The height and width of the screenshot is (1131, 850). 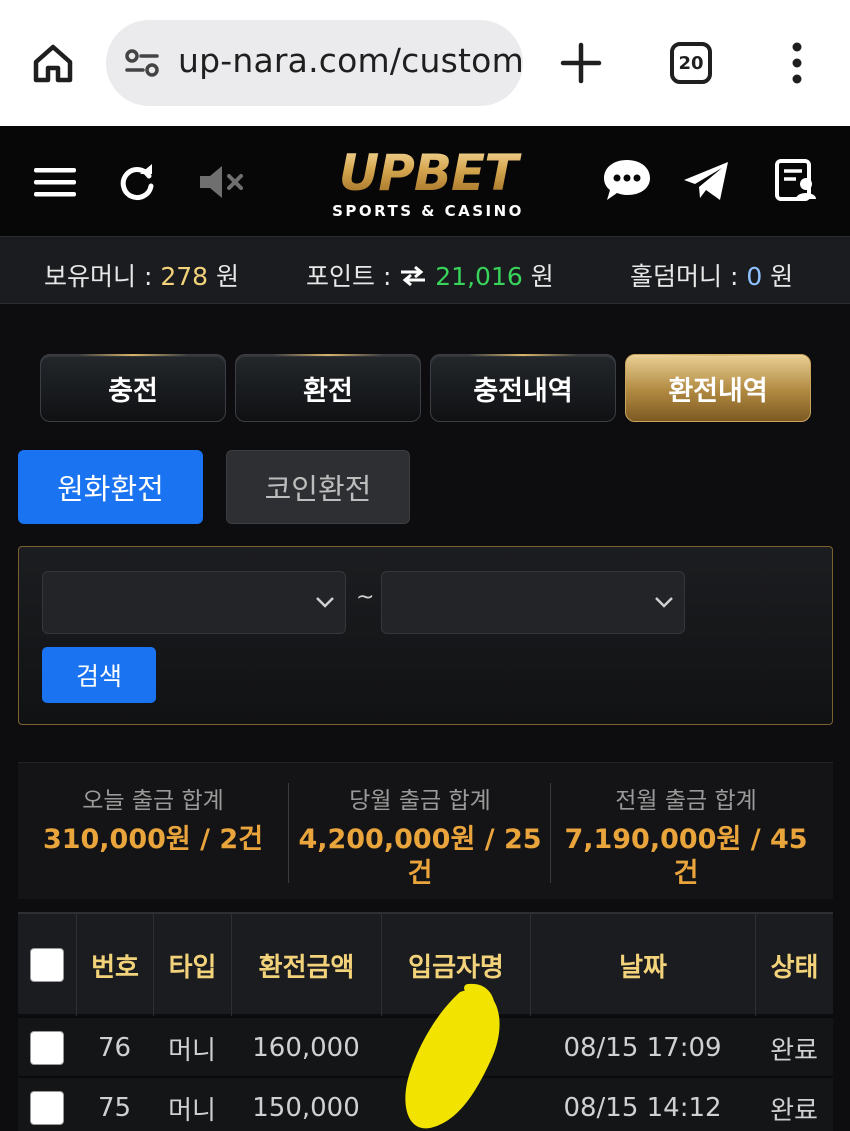 I want to click on address-bar: up-nara.com/custom, so click(x=314, y=63).